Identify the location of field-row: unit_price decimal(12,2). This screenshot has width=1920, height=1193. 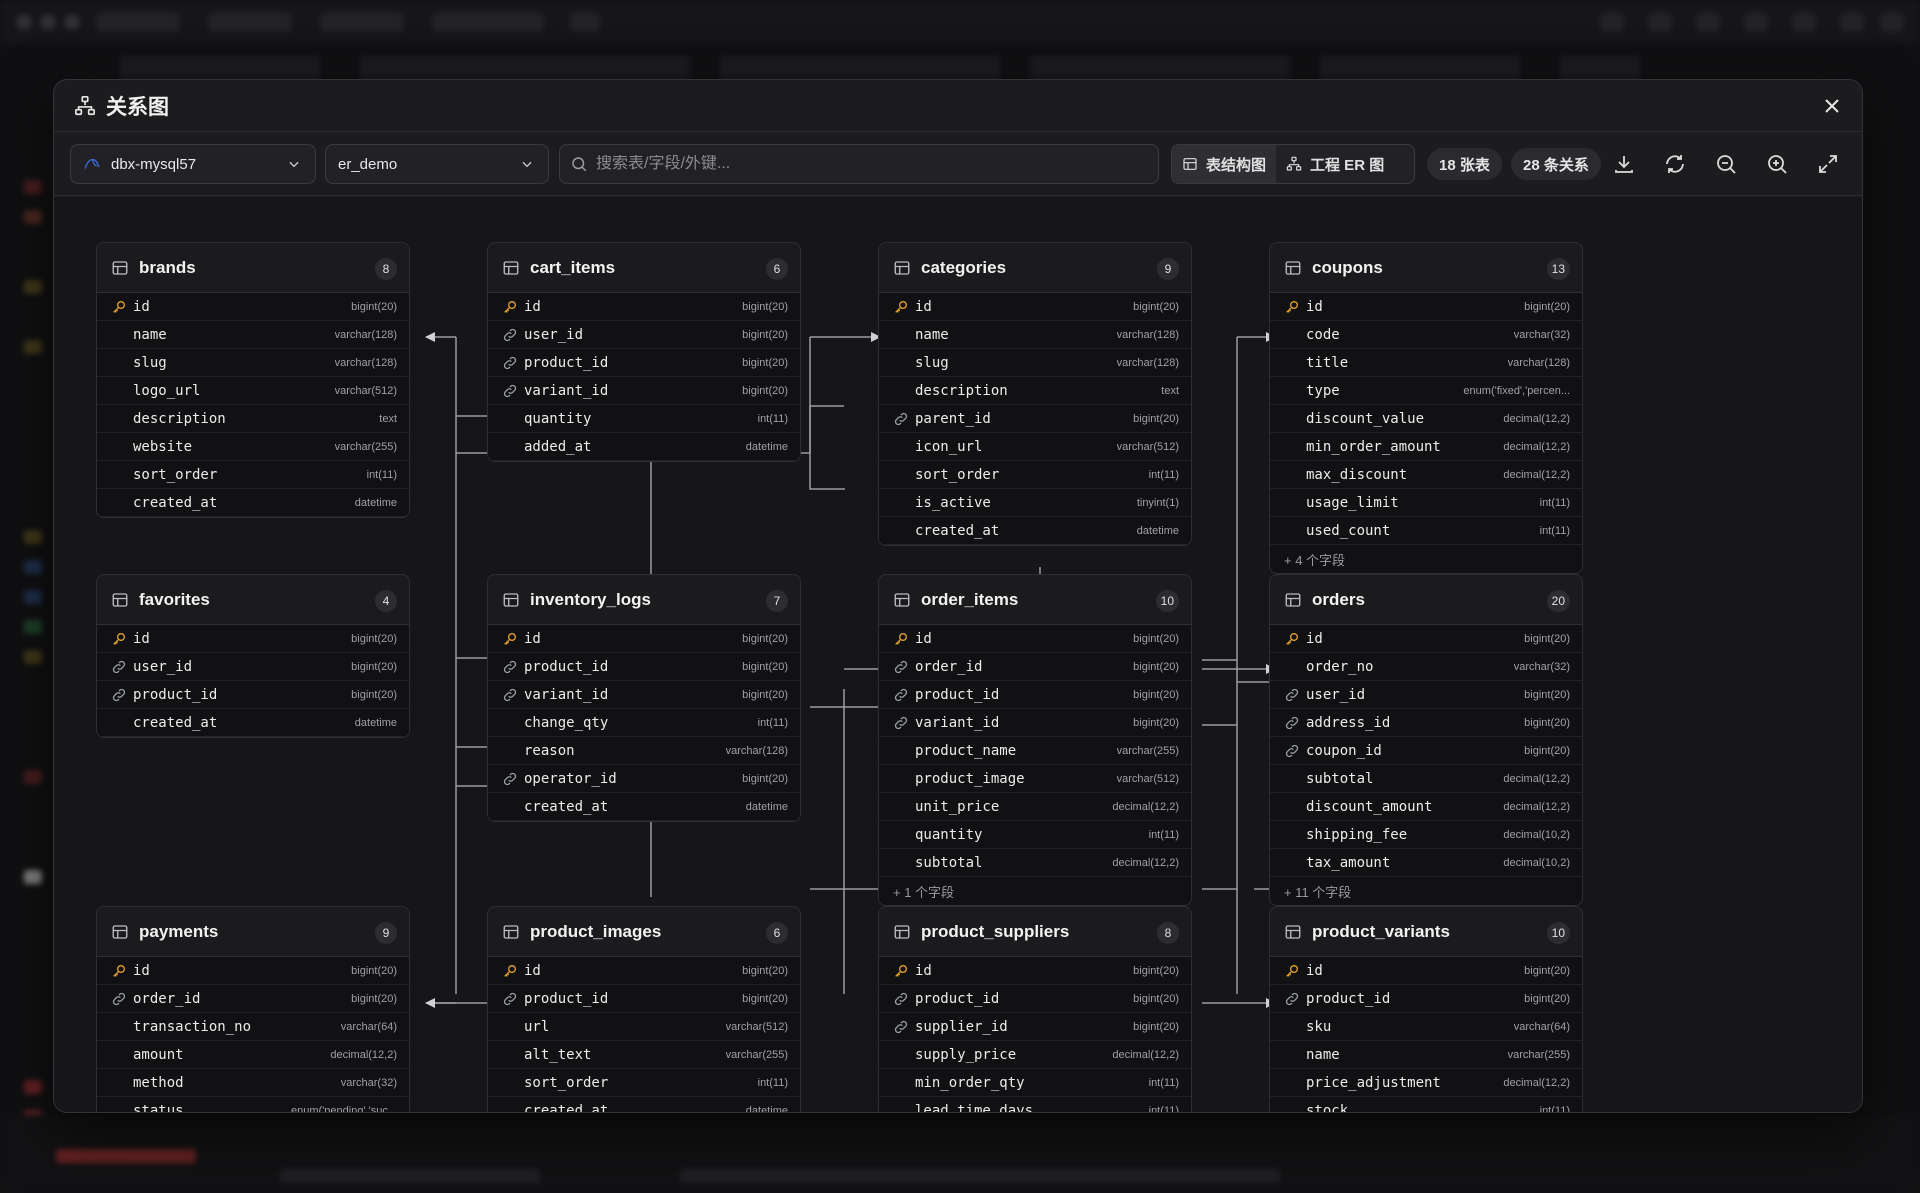
(1035, 807).